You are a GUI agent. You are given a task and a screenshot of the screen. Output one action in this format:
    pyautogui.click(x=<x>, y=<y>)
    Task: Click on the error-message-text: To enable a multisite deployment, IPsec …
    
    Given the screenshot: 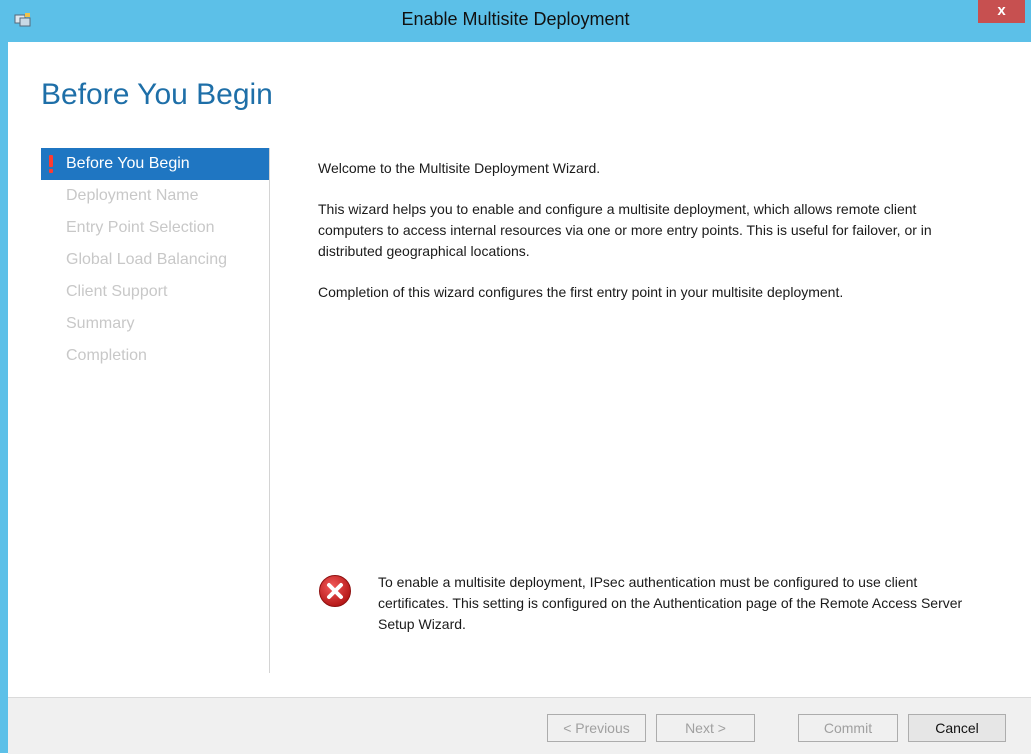 What is the action you would take?
    pyautogui.click(x=670, y=603)
    